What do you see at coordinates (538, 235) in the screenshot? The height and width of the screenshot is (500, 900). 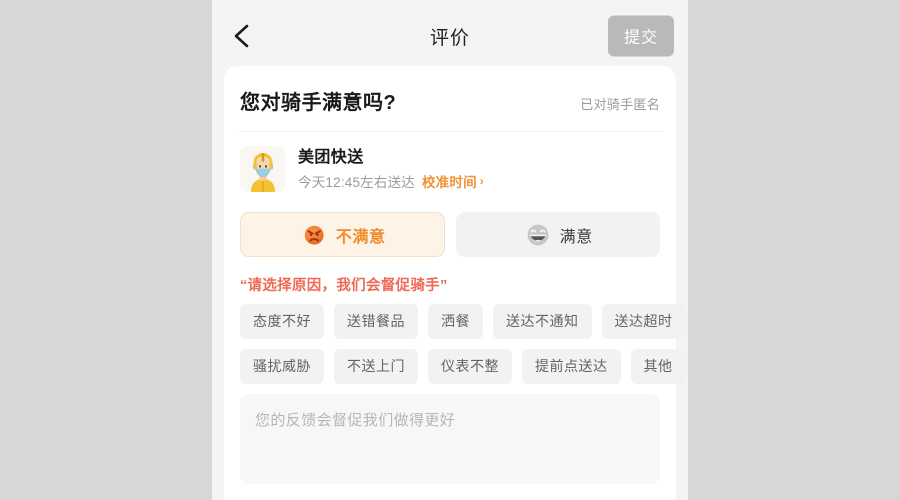 I see `smiling-face-icon` at bounding box center [538, 235].